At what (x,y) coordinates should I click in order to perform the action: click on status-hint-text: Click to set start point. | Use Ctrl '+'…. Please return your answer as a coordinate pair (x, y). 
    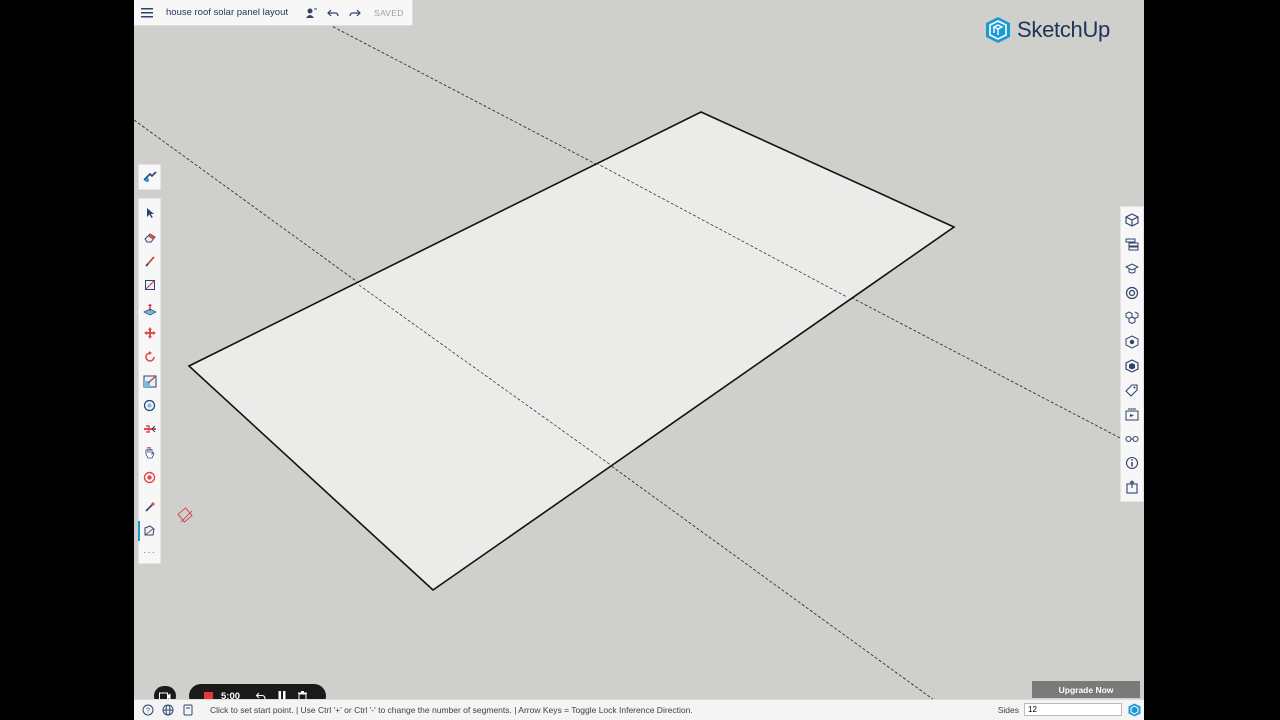
    Looking at the image, I should click on (451, 710).